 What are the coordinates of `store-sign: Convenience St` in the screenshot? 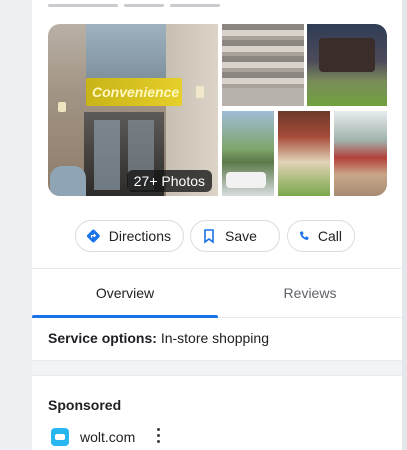 It's located at (134, 103).